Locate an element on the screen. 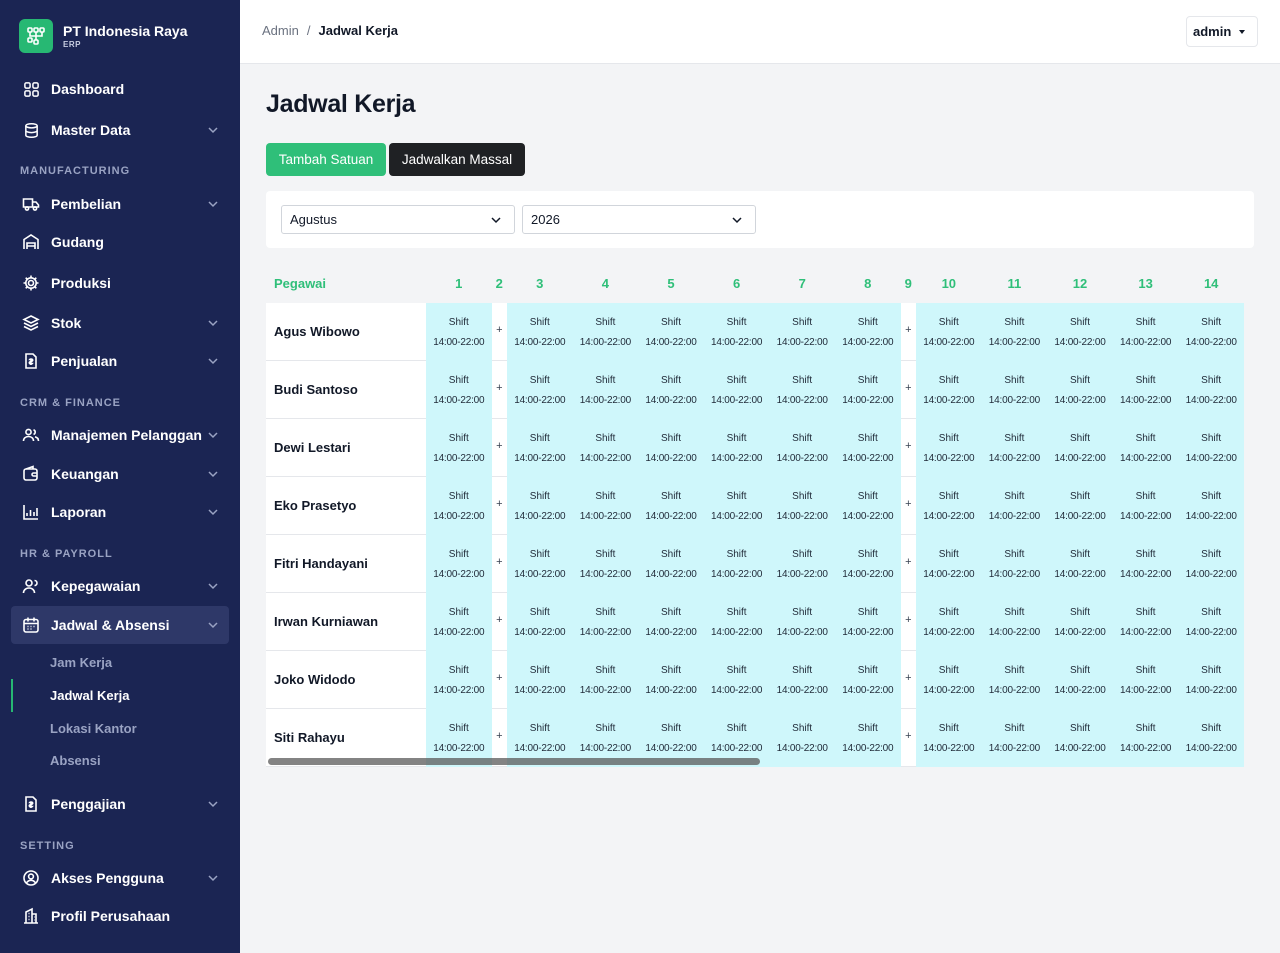 The width and height of the screenshot is (1280, 953). sidebar-item-profil-perusahaan: Profil Perusahaan is located at coordinates (120, 916).